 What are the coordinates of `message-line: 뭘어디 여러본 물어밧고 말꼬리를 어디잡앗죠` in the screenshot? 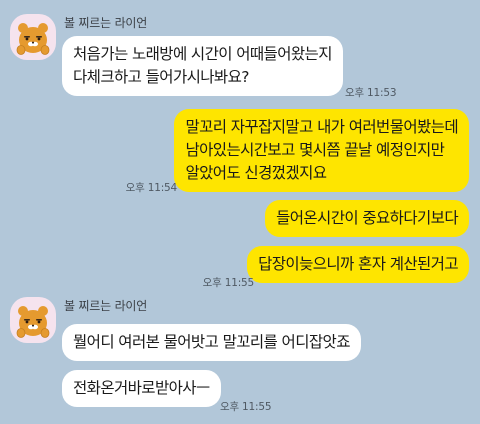 It's located at (211, 342).